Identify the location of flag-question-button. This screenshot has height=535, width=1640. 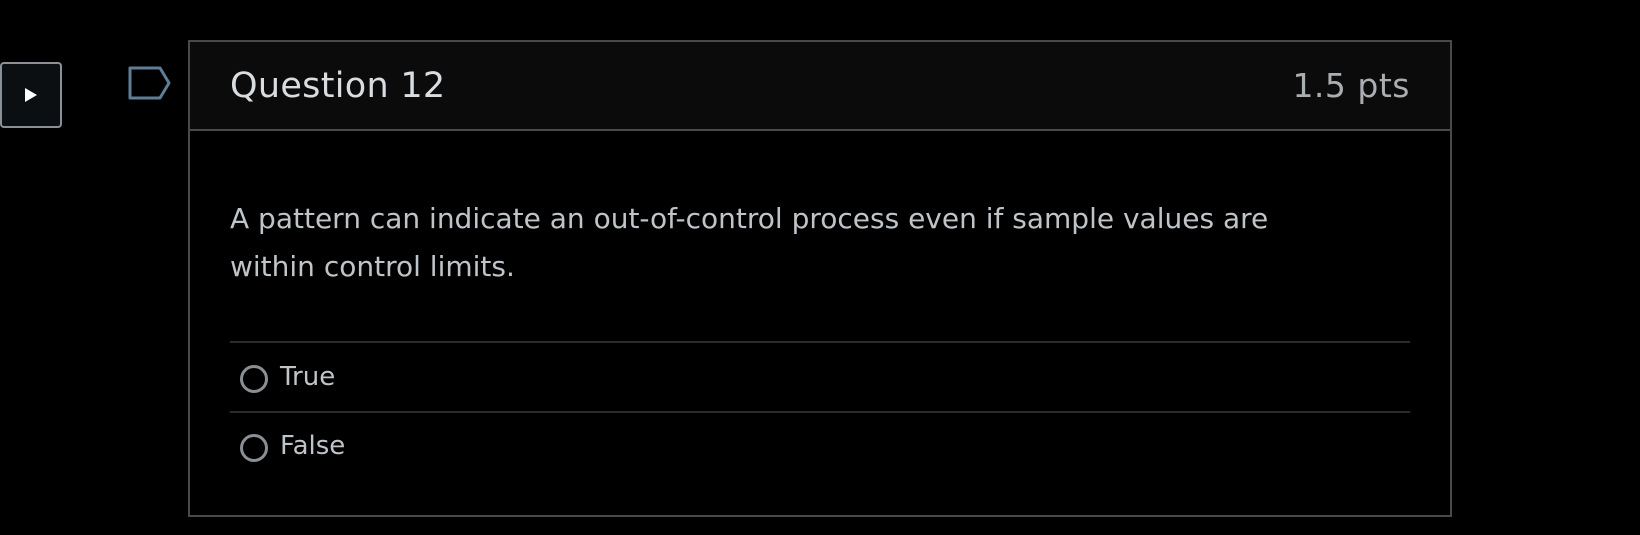
(150, 85).